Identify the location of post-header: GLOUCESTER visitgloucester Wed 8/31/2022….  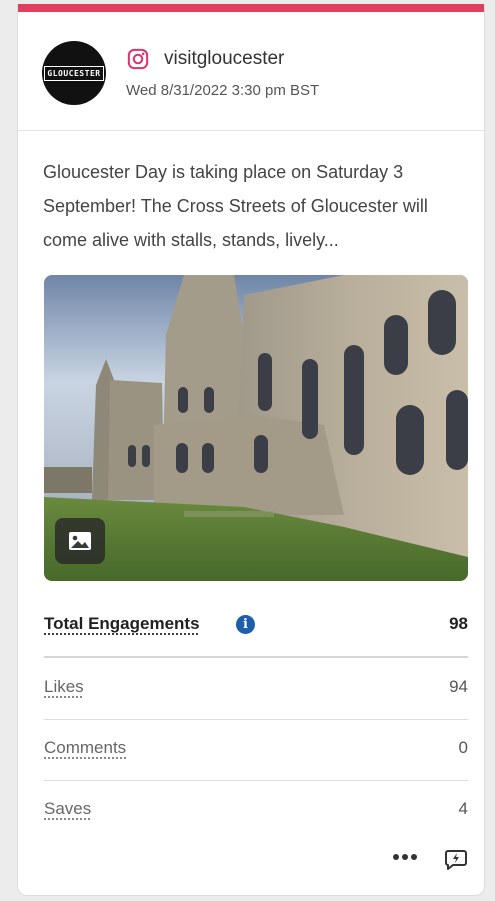
(251, 71).